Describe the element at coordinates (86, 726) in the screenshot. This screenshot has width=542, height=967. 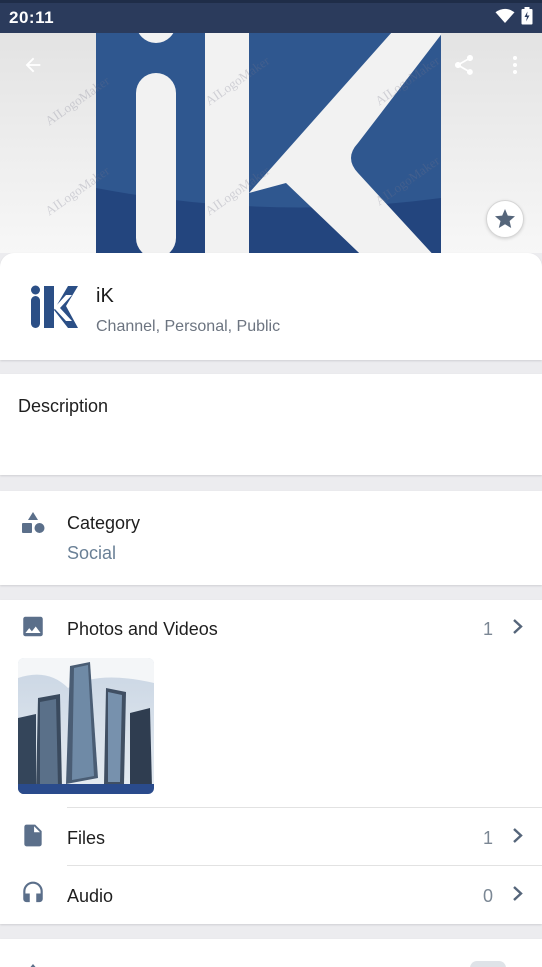
I see `media-thumbnail` at that location.